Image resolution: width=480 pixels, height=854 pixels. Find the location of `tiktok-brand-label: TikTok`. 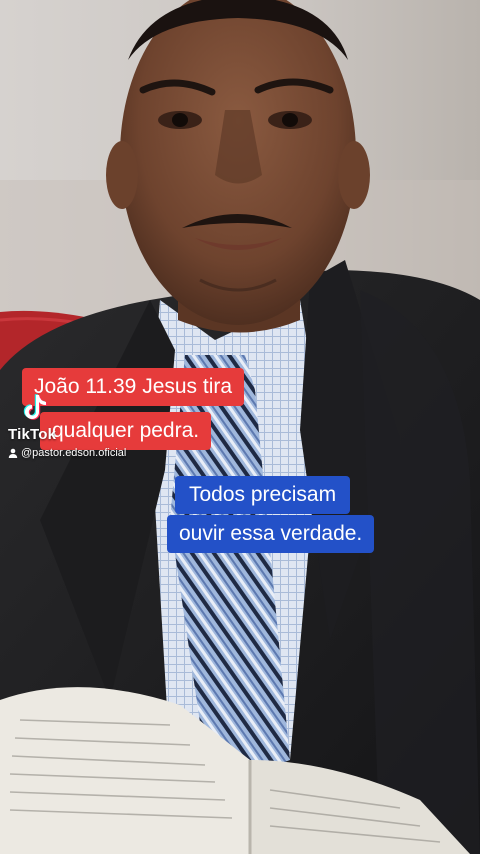

tiktok-brand-label: TikTok is located at coordinates (32, 434).